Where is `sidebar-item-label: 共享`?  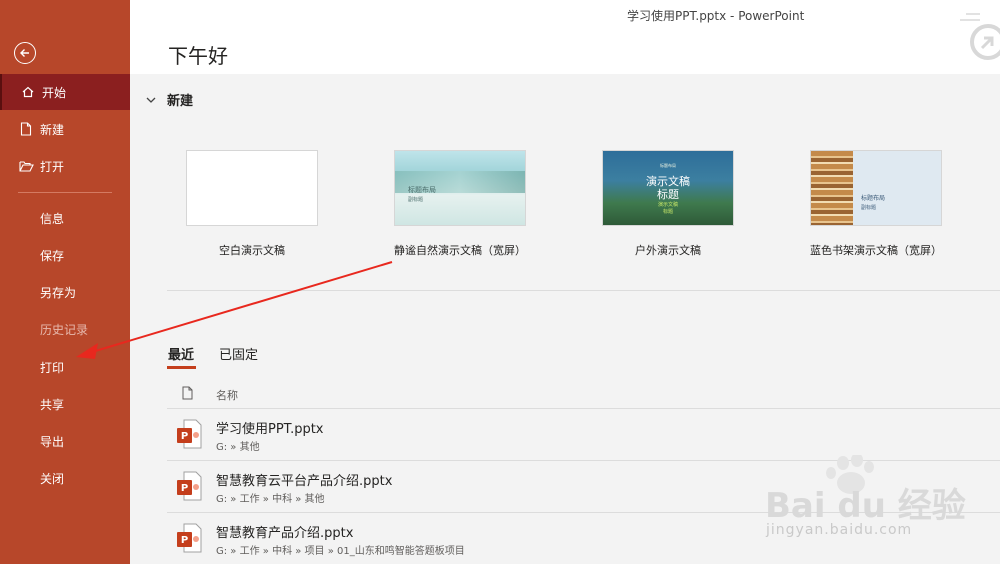 sidebar-item-label: 共享 is located at coordinates (52, 404).